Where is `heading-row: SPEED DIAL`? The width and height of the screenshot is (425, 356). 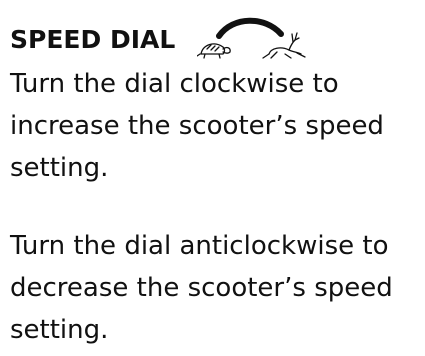
heading-row: SPEED DIAL is located at coordinates (210, 37).